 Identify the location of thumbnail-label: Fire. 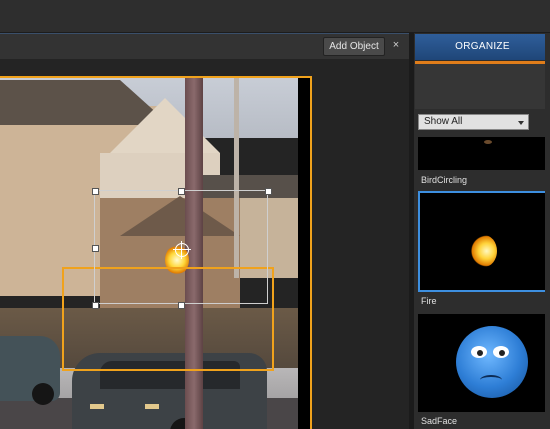
(429, 301).